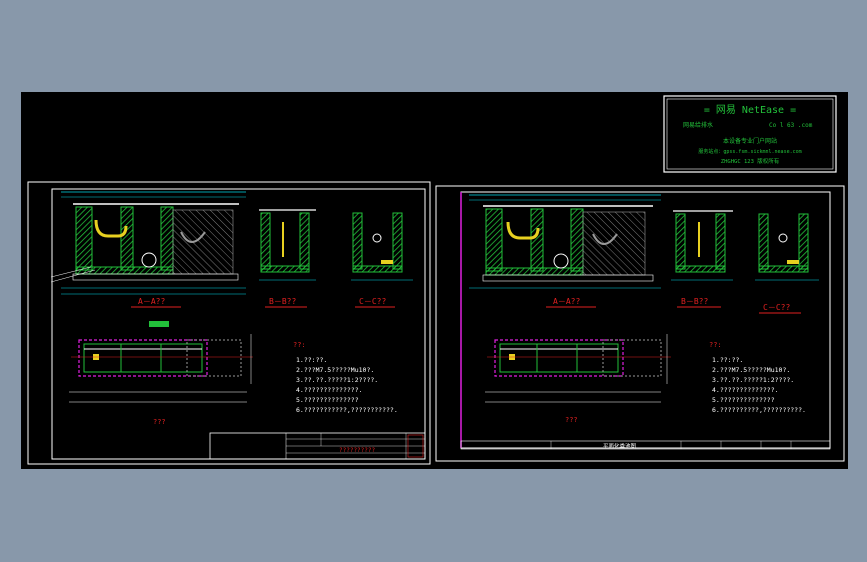 The width and height of the screenshot is (867, 562). I want to click on right-plan-drawing, so click(578, 368).